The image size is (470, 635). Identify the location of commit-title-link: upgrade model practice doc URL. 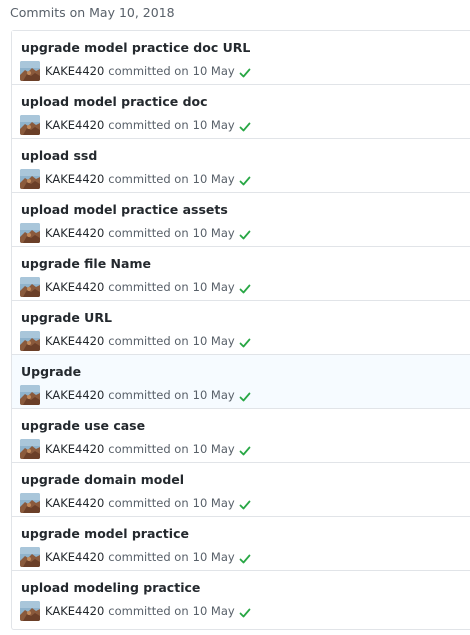
(135, 48).